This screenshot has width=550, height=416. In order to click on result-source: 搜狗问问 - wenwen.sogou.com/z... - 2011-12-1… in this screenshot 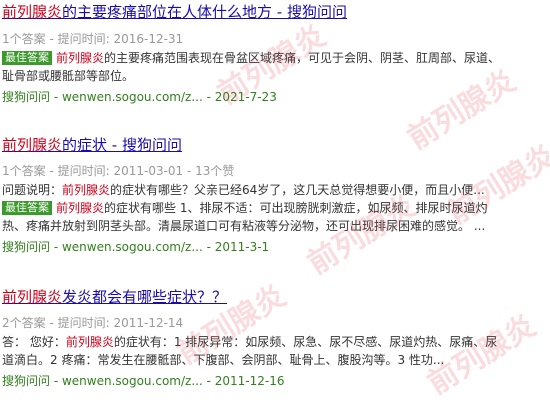, I will do `click(275, 381)`.